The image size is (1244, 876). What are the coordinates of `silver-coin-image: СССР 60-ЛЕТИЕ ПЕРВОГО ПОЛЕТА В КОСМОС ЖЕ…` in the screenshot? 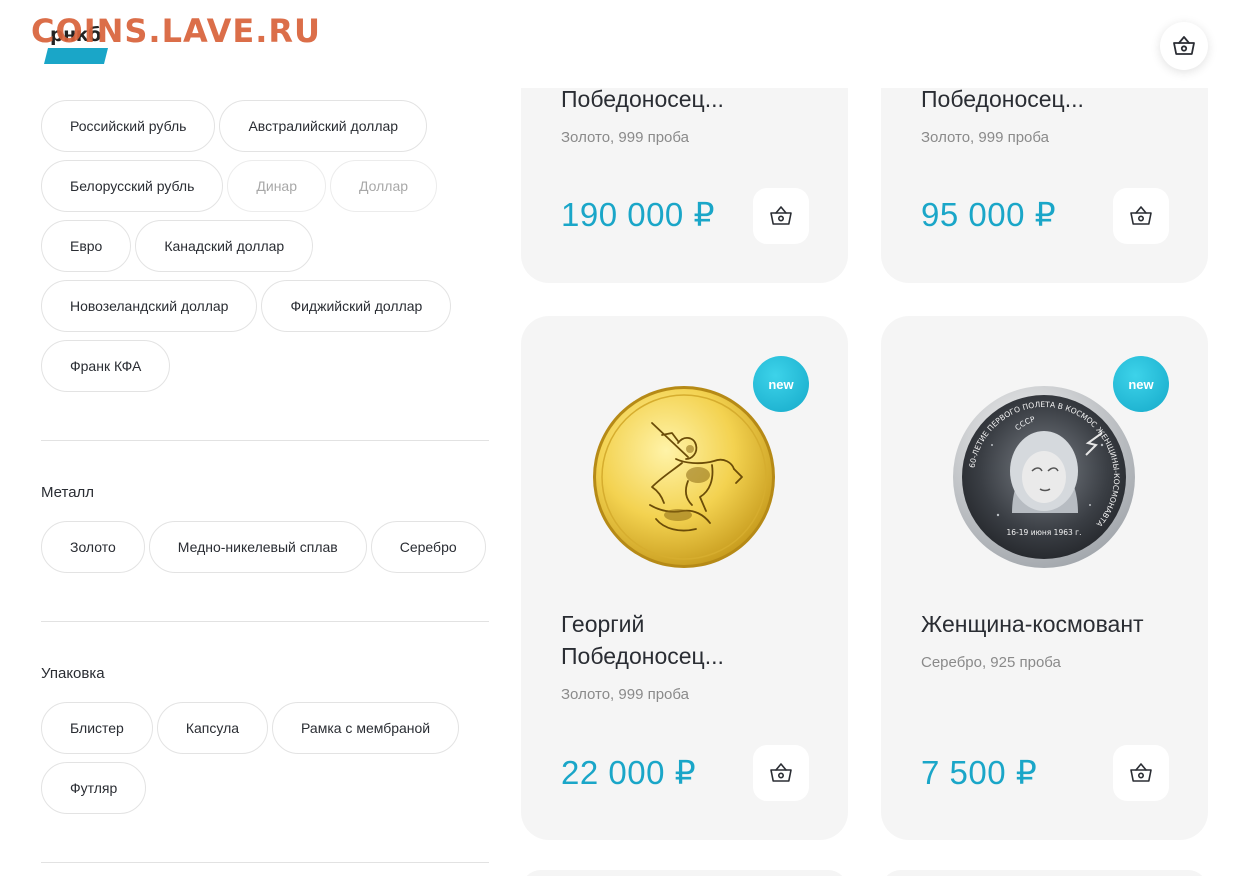 It's located at (1044, 477).